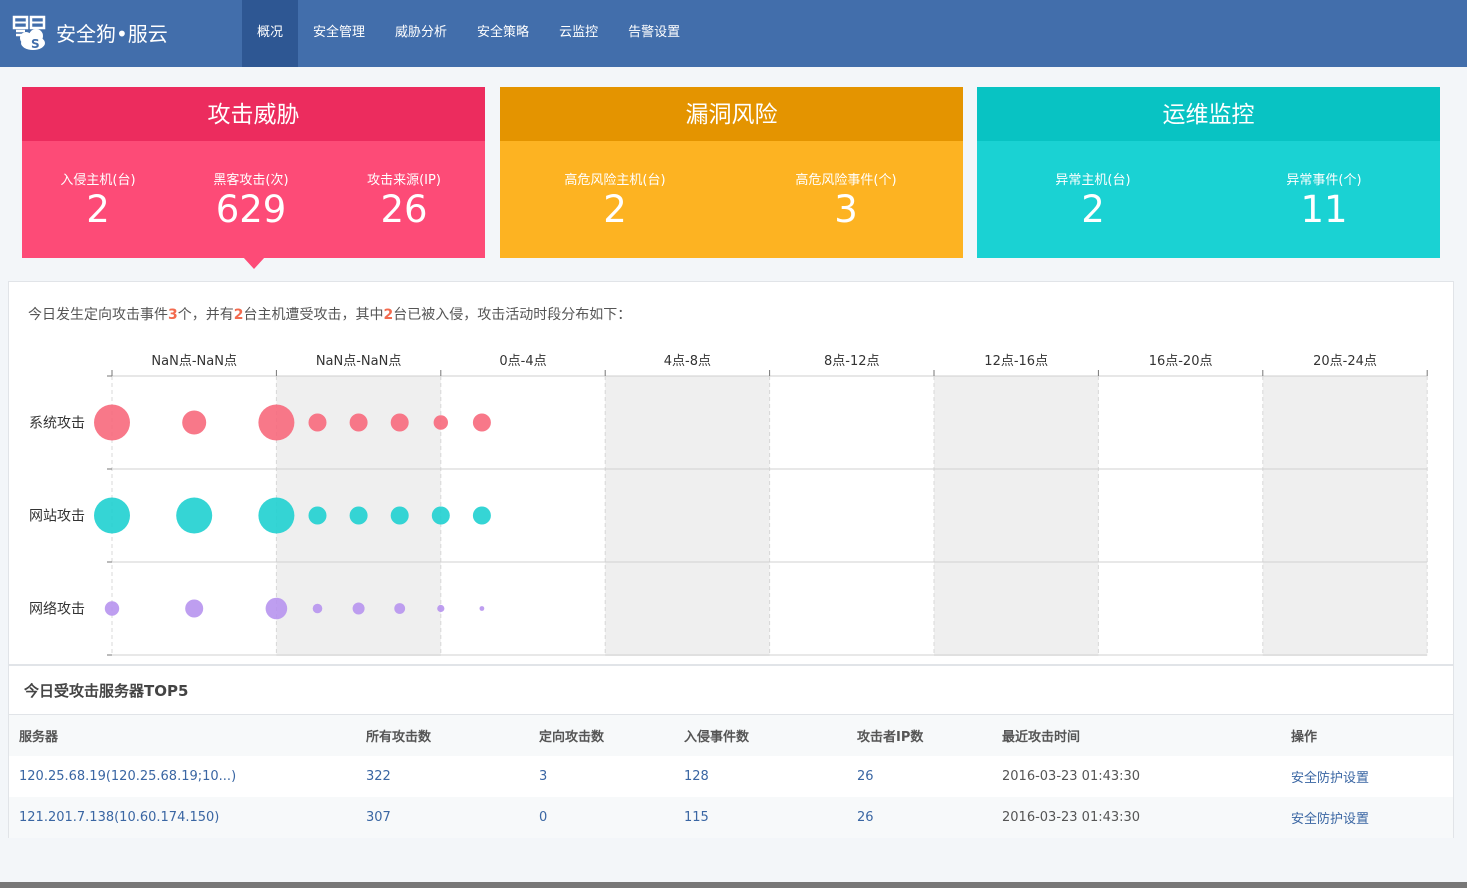 The width and height of the screenshot is (1467, 888). I want to click on vulnerability-risk-card: 漏洞风险 高危风险主机(台) 2 高危风险事件(个) 3, so click(731, 172).